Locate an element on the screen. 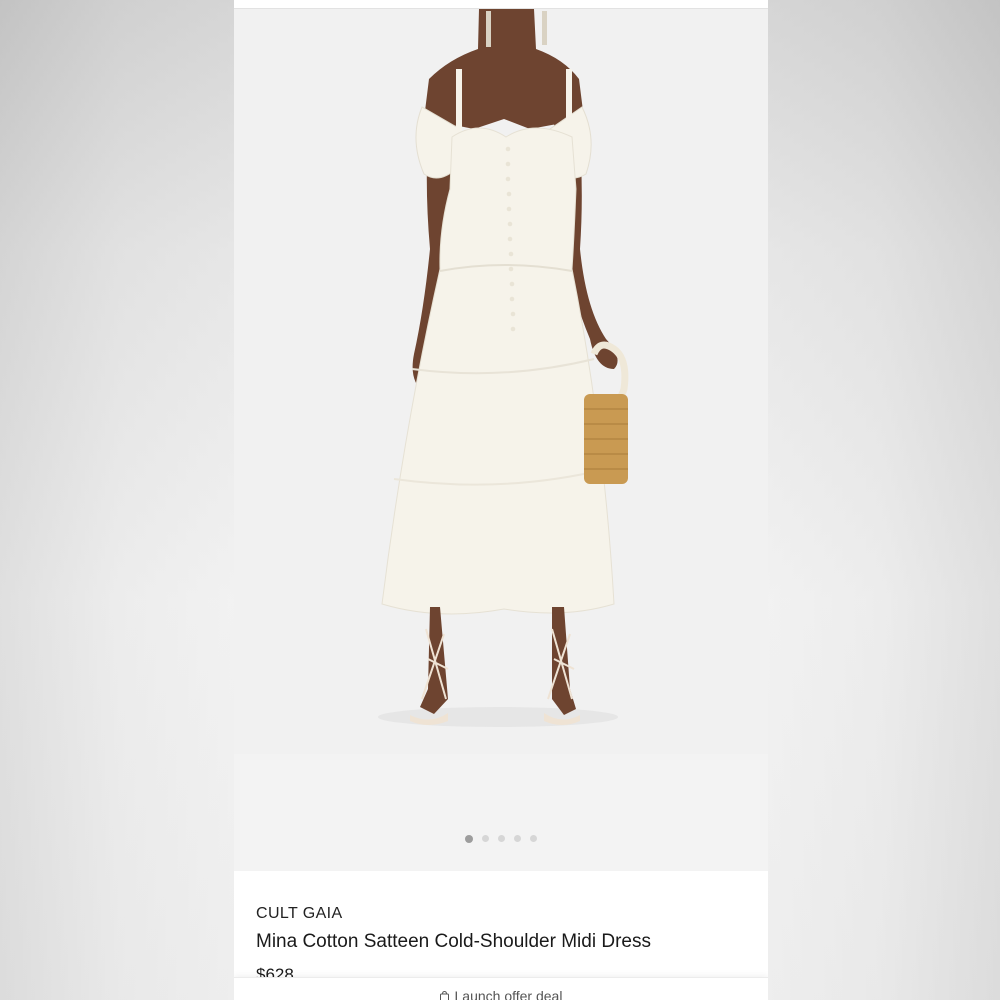  bag-icon is located at coordinates (444, 995).